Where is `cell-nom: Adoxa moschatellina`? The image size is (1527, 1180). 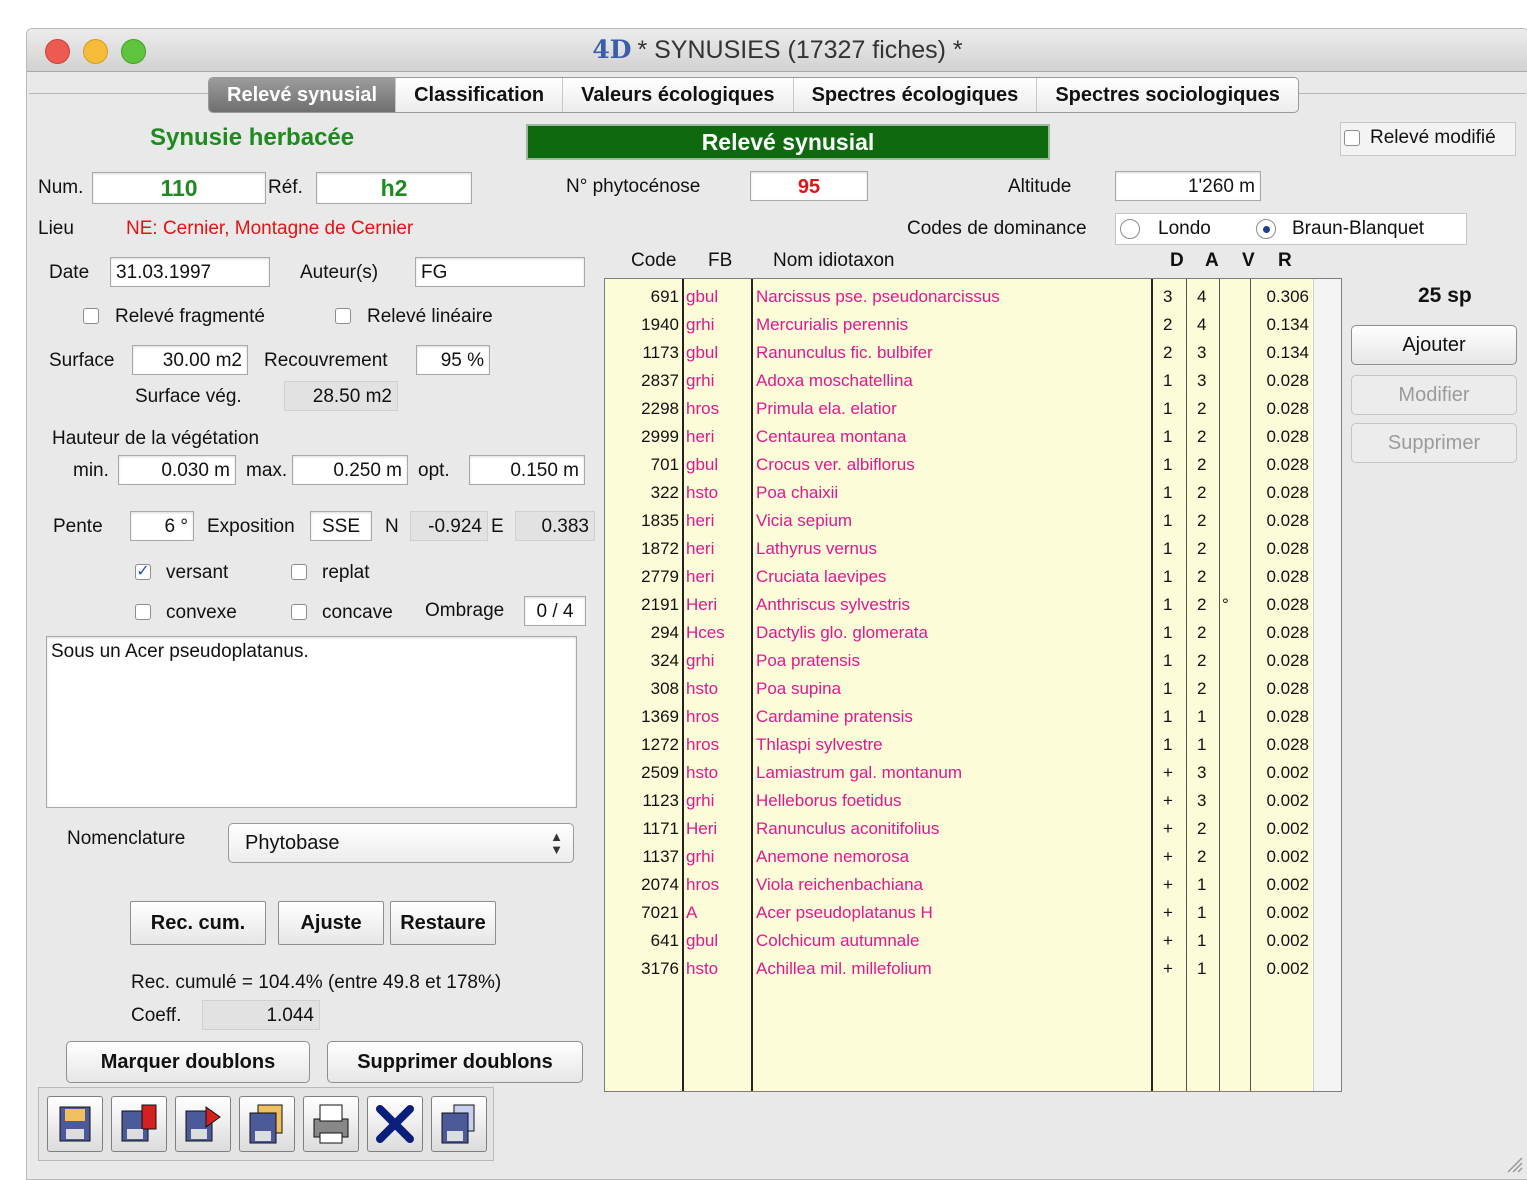 cell-nom: Adoxa moschatellina is located at coordinates (834, 380).